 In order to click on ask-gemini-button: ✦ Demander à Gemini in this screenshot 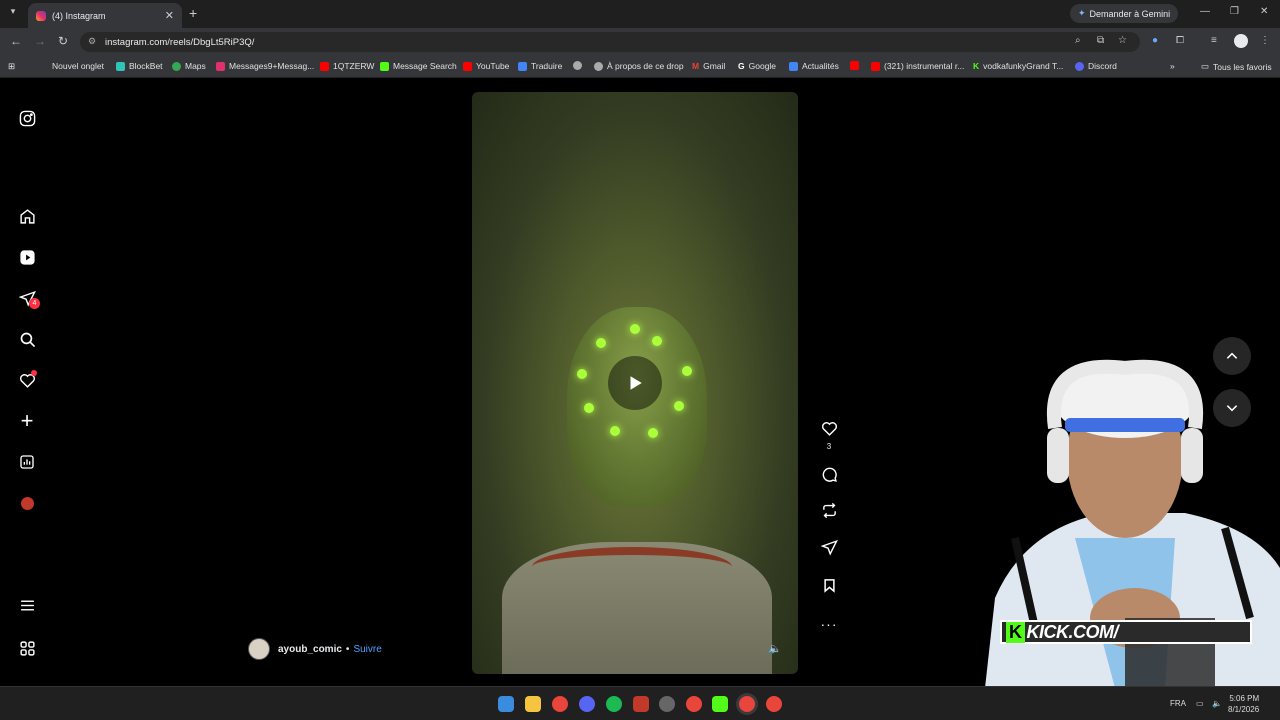, I will do `click(1124, 13)`.